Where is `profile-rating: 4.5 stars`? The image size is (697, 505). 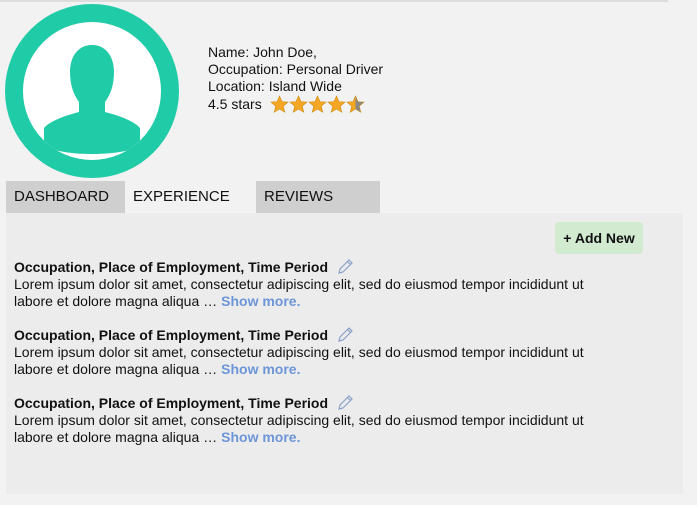
profile-rating: 4.5 stars is located at coordinates (295, 104).